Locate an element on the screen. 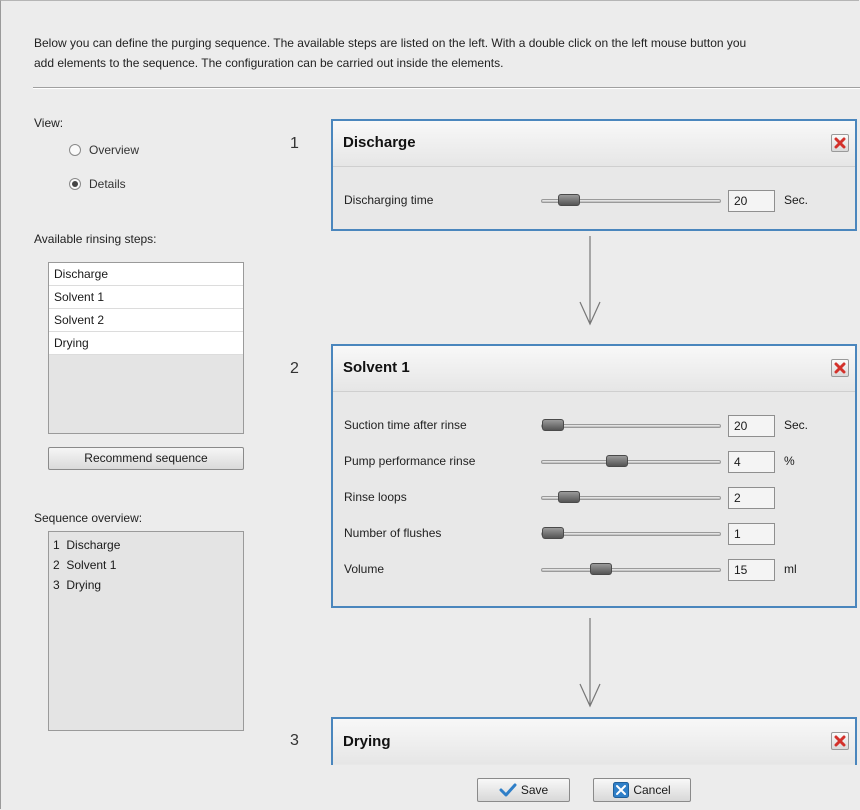  view-label: View: is located at coordinates (49, 123).